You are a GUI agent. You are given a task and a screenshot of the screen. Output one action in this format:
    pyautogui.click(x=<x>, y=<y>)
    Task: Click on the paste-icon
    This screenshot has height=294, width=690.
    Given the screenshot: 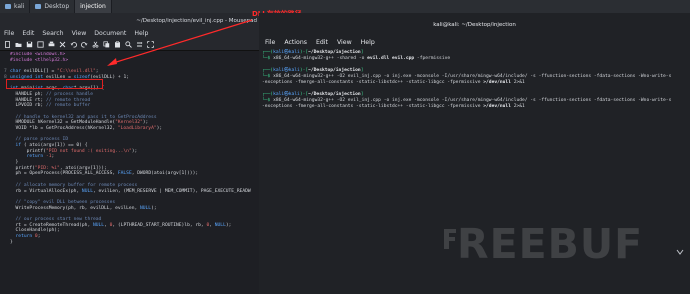 What is the action you would take?
    pyautogui.click(x=117, y=44)
    